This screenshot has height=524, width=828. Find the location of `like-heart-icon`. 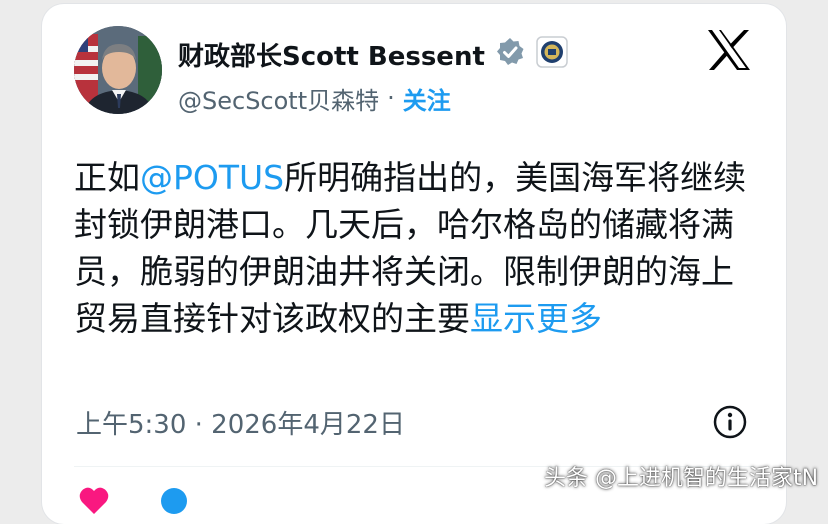

like-heart-icon is located at coordinates (94, 503).